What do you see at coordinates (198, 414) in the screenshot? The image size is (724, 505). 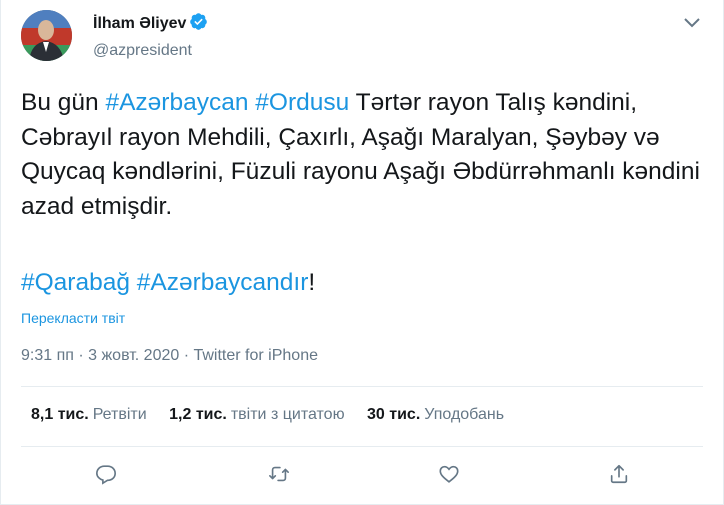 I see `quotes-count: 1,2 тис.` at bounding box center [198, 414].